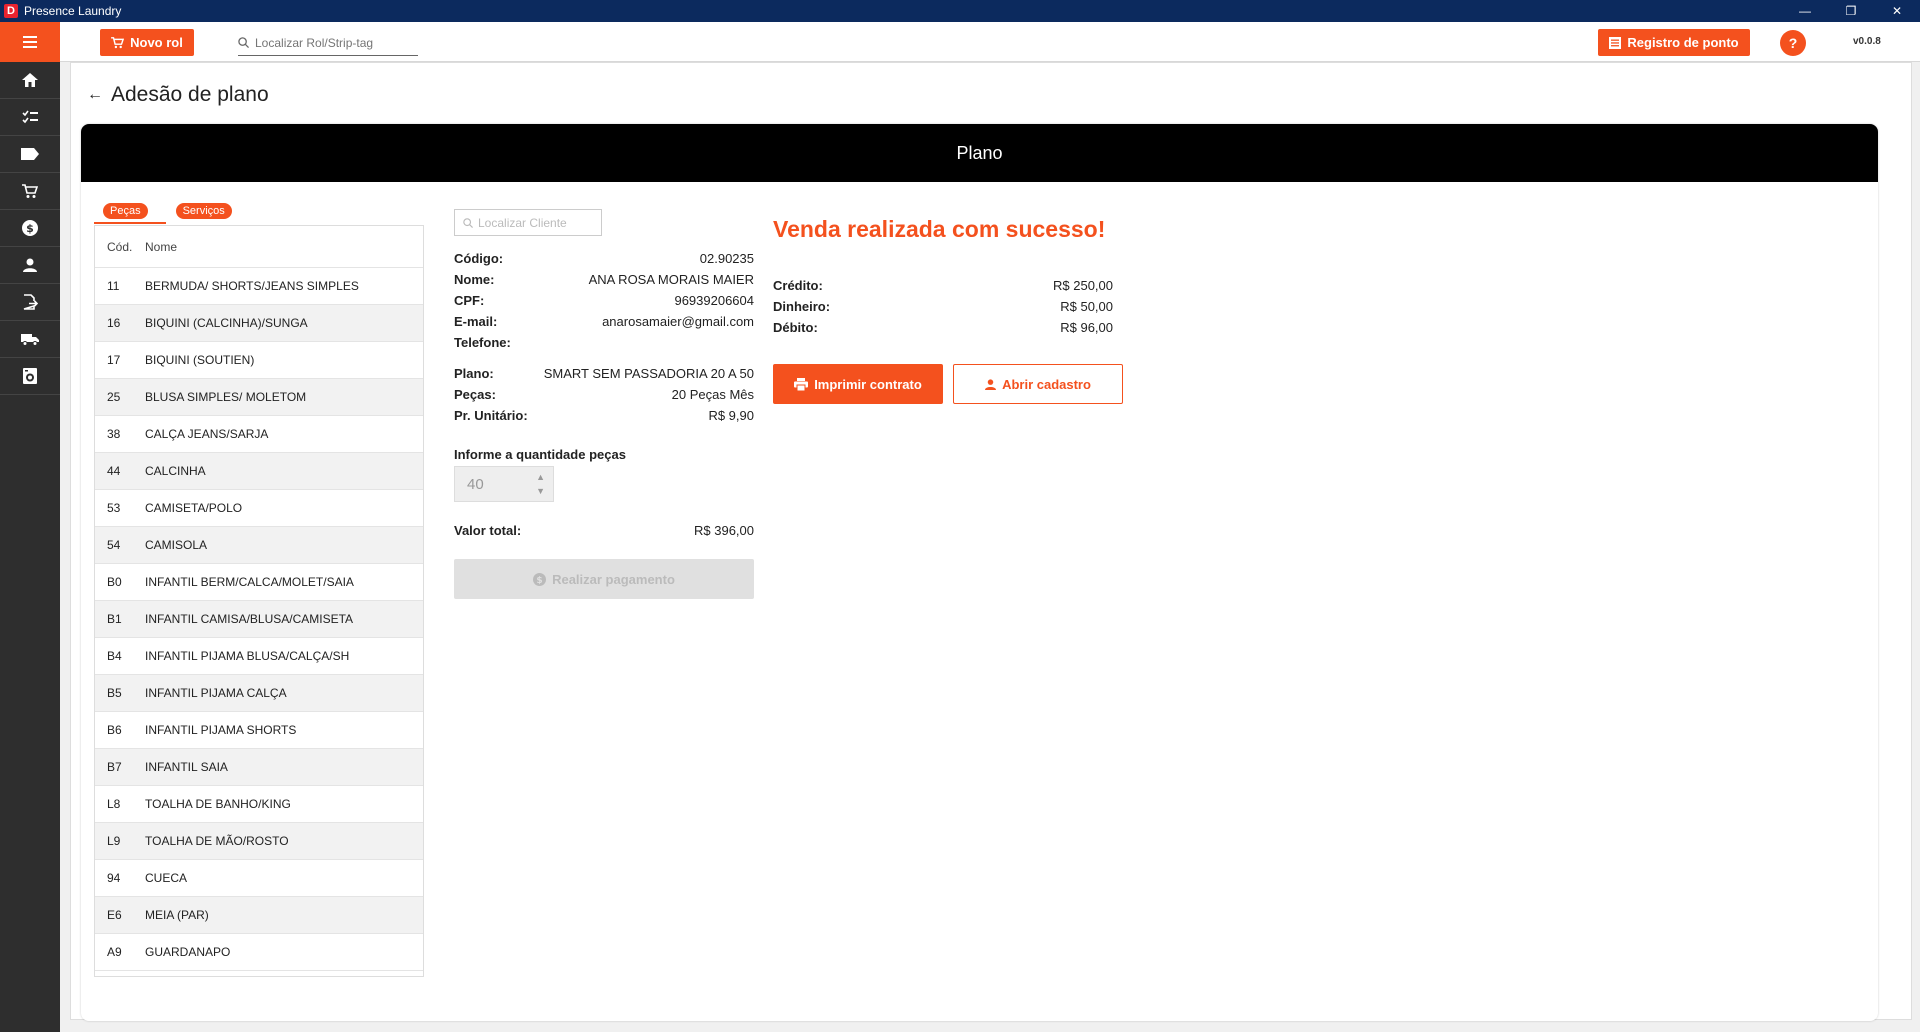 The image size is (1920, 1032). I want to click on realizar-pagamento-label: Realizar pagamento, so click(613, 579).